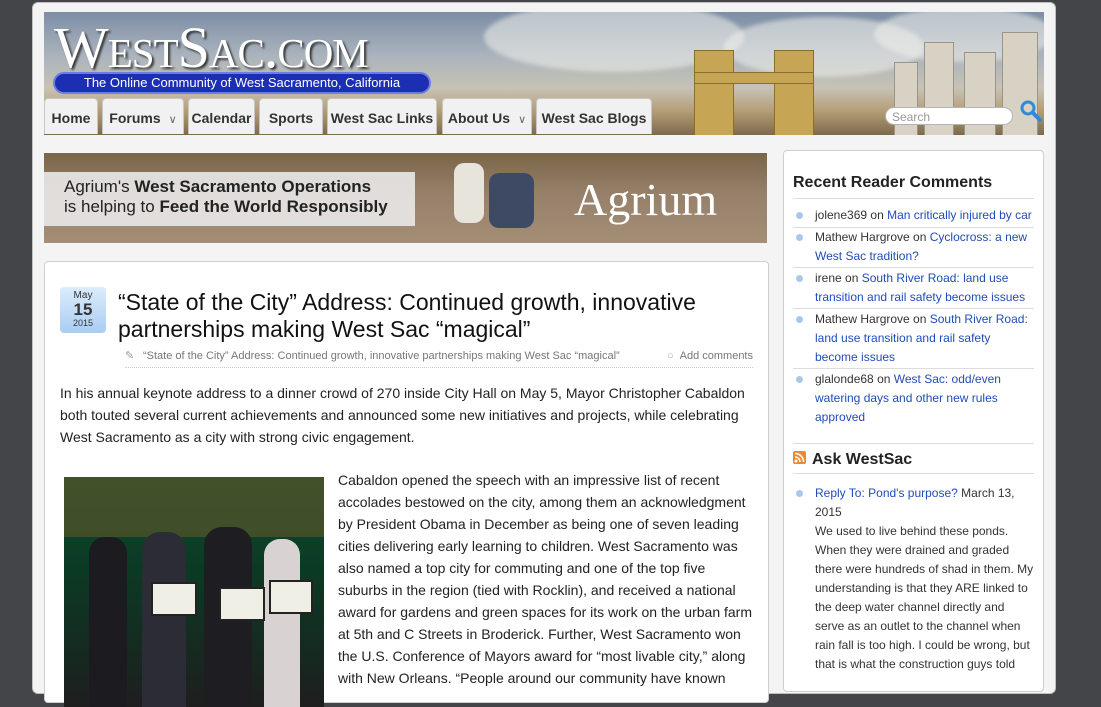 This screenshot has height=707, width=1101. I want to click on nav-tab-label: Sports, so click(291, 118).